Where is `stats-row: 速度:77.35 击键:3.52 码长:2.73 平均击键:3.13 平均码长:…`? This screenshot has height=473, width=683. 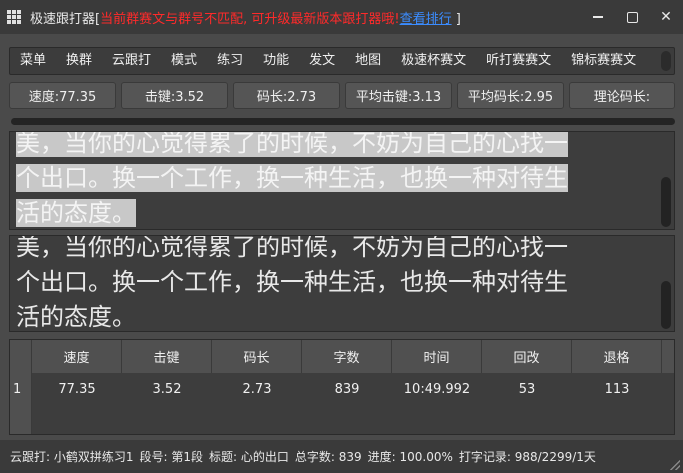
stats-row: 速度:77.35 击键:3.52 码长:2.73 平均击键:3.13 平均码长:… is located at coordinates (342, 95).